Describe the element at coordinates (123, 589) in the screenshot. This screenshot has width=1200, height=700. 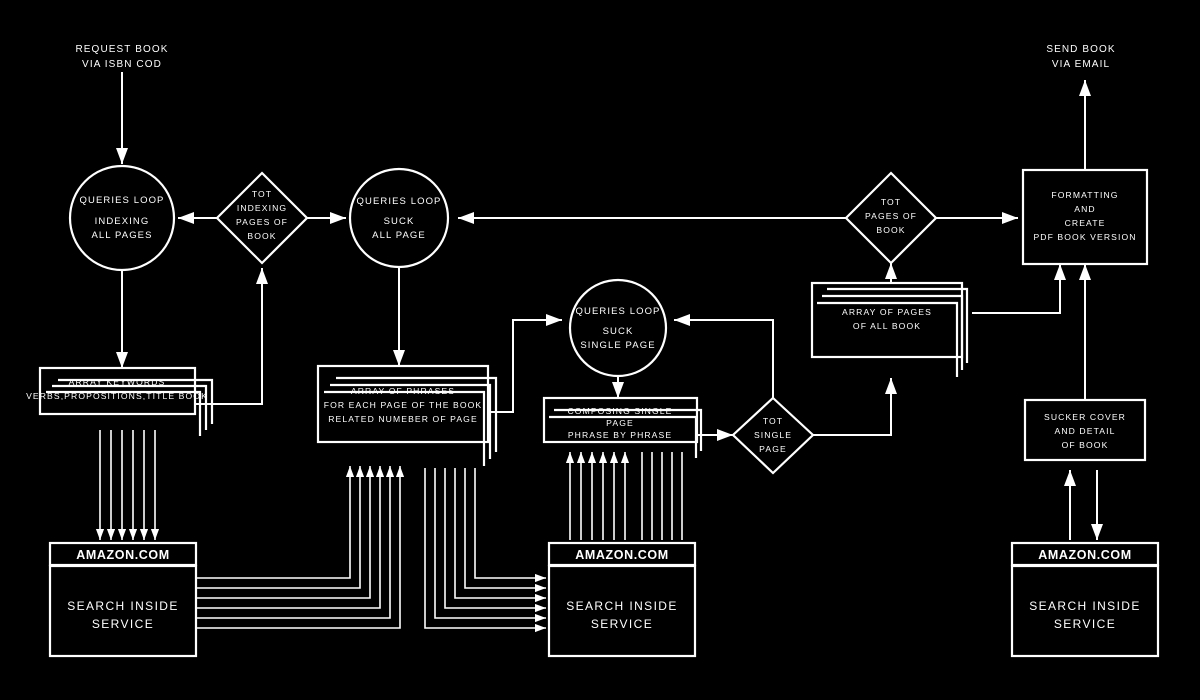
I see `label-amazon-left: AMAZON.COM SEARCH INSIDE SERVICE` at that location.